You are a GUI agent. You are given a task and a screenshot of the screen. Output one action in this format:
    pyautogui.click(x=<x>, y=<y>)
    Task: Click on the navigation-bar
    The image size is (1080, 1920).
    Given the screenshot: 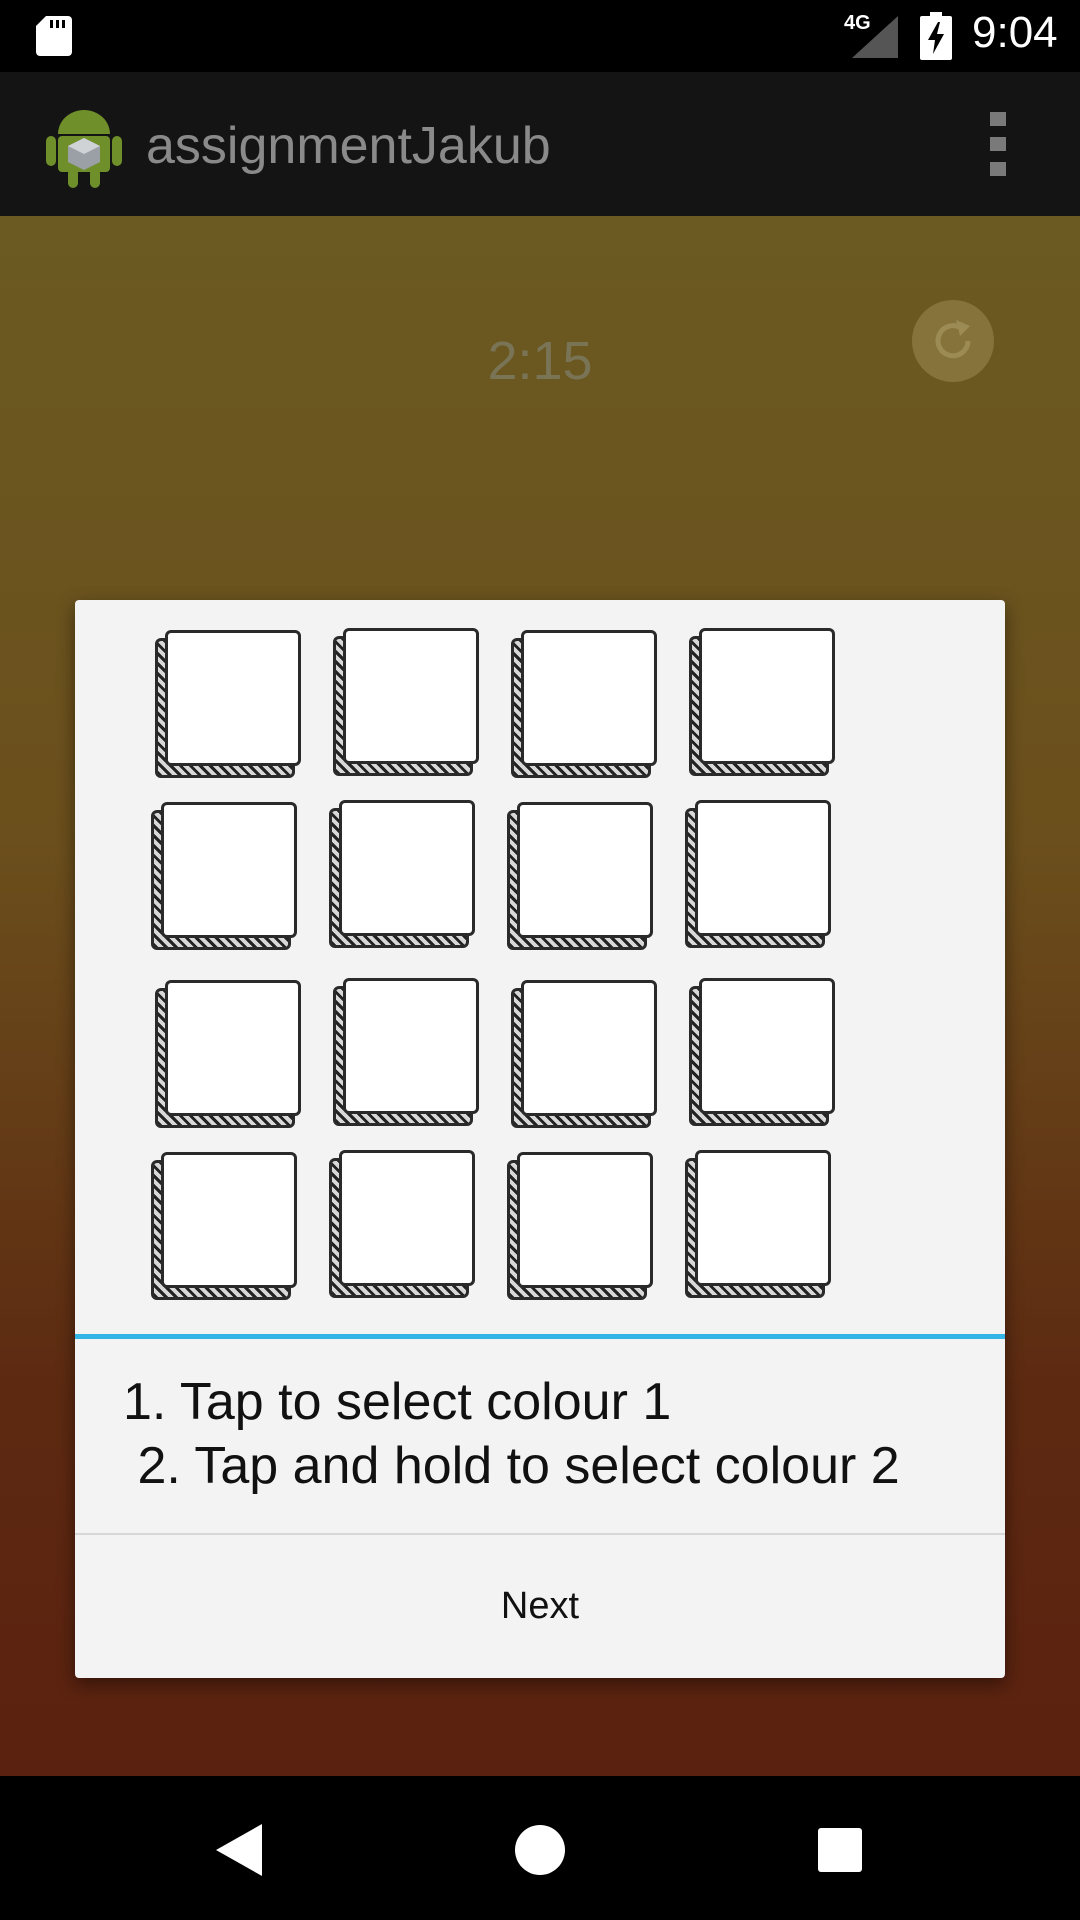 What is the action you would take?
    pyautogui.click(x=540, y=1848)
    